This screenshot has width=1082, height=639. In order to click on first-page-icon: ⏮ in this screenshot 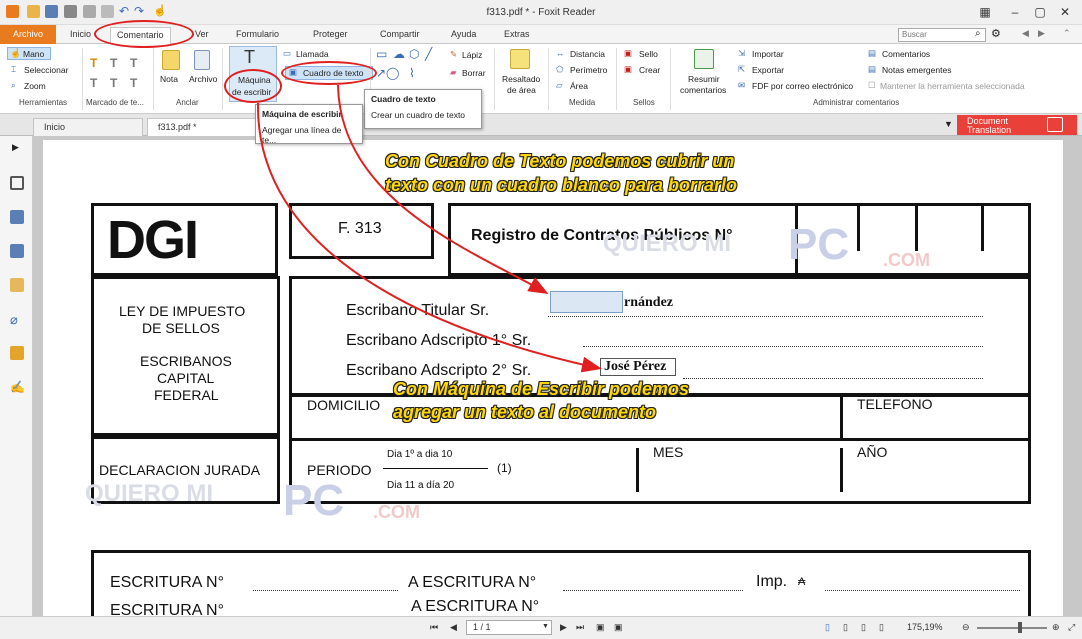, I will do `click(434, 627)`.